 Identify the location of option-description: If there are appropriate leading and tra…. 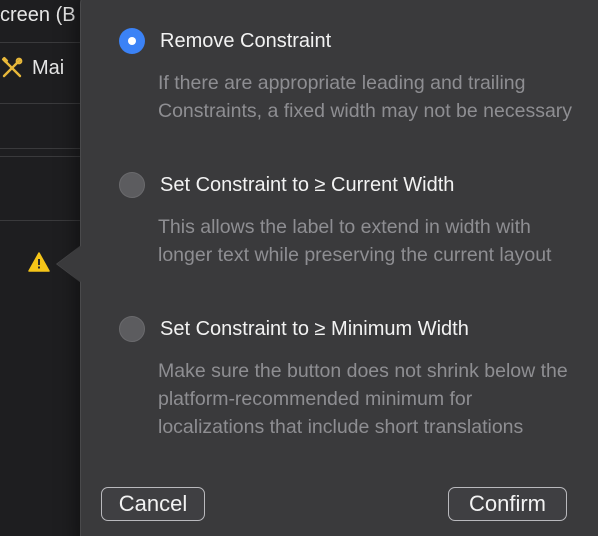
(365, 97).